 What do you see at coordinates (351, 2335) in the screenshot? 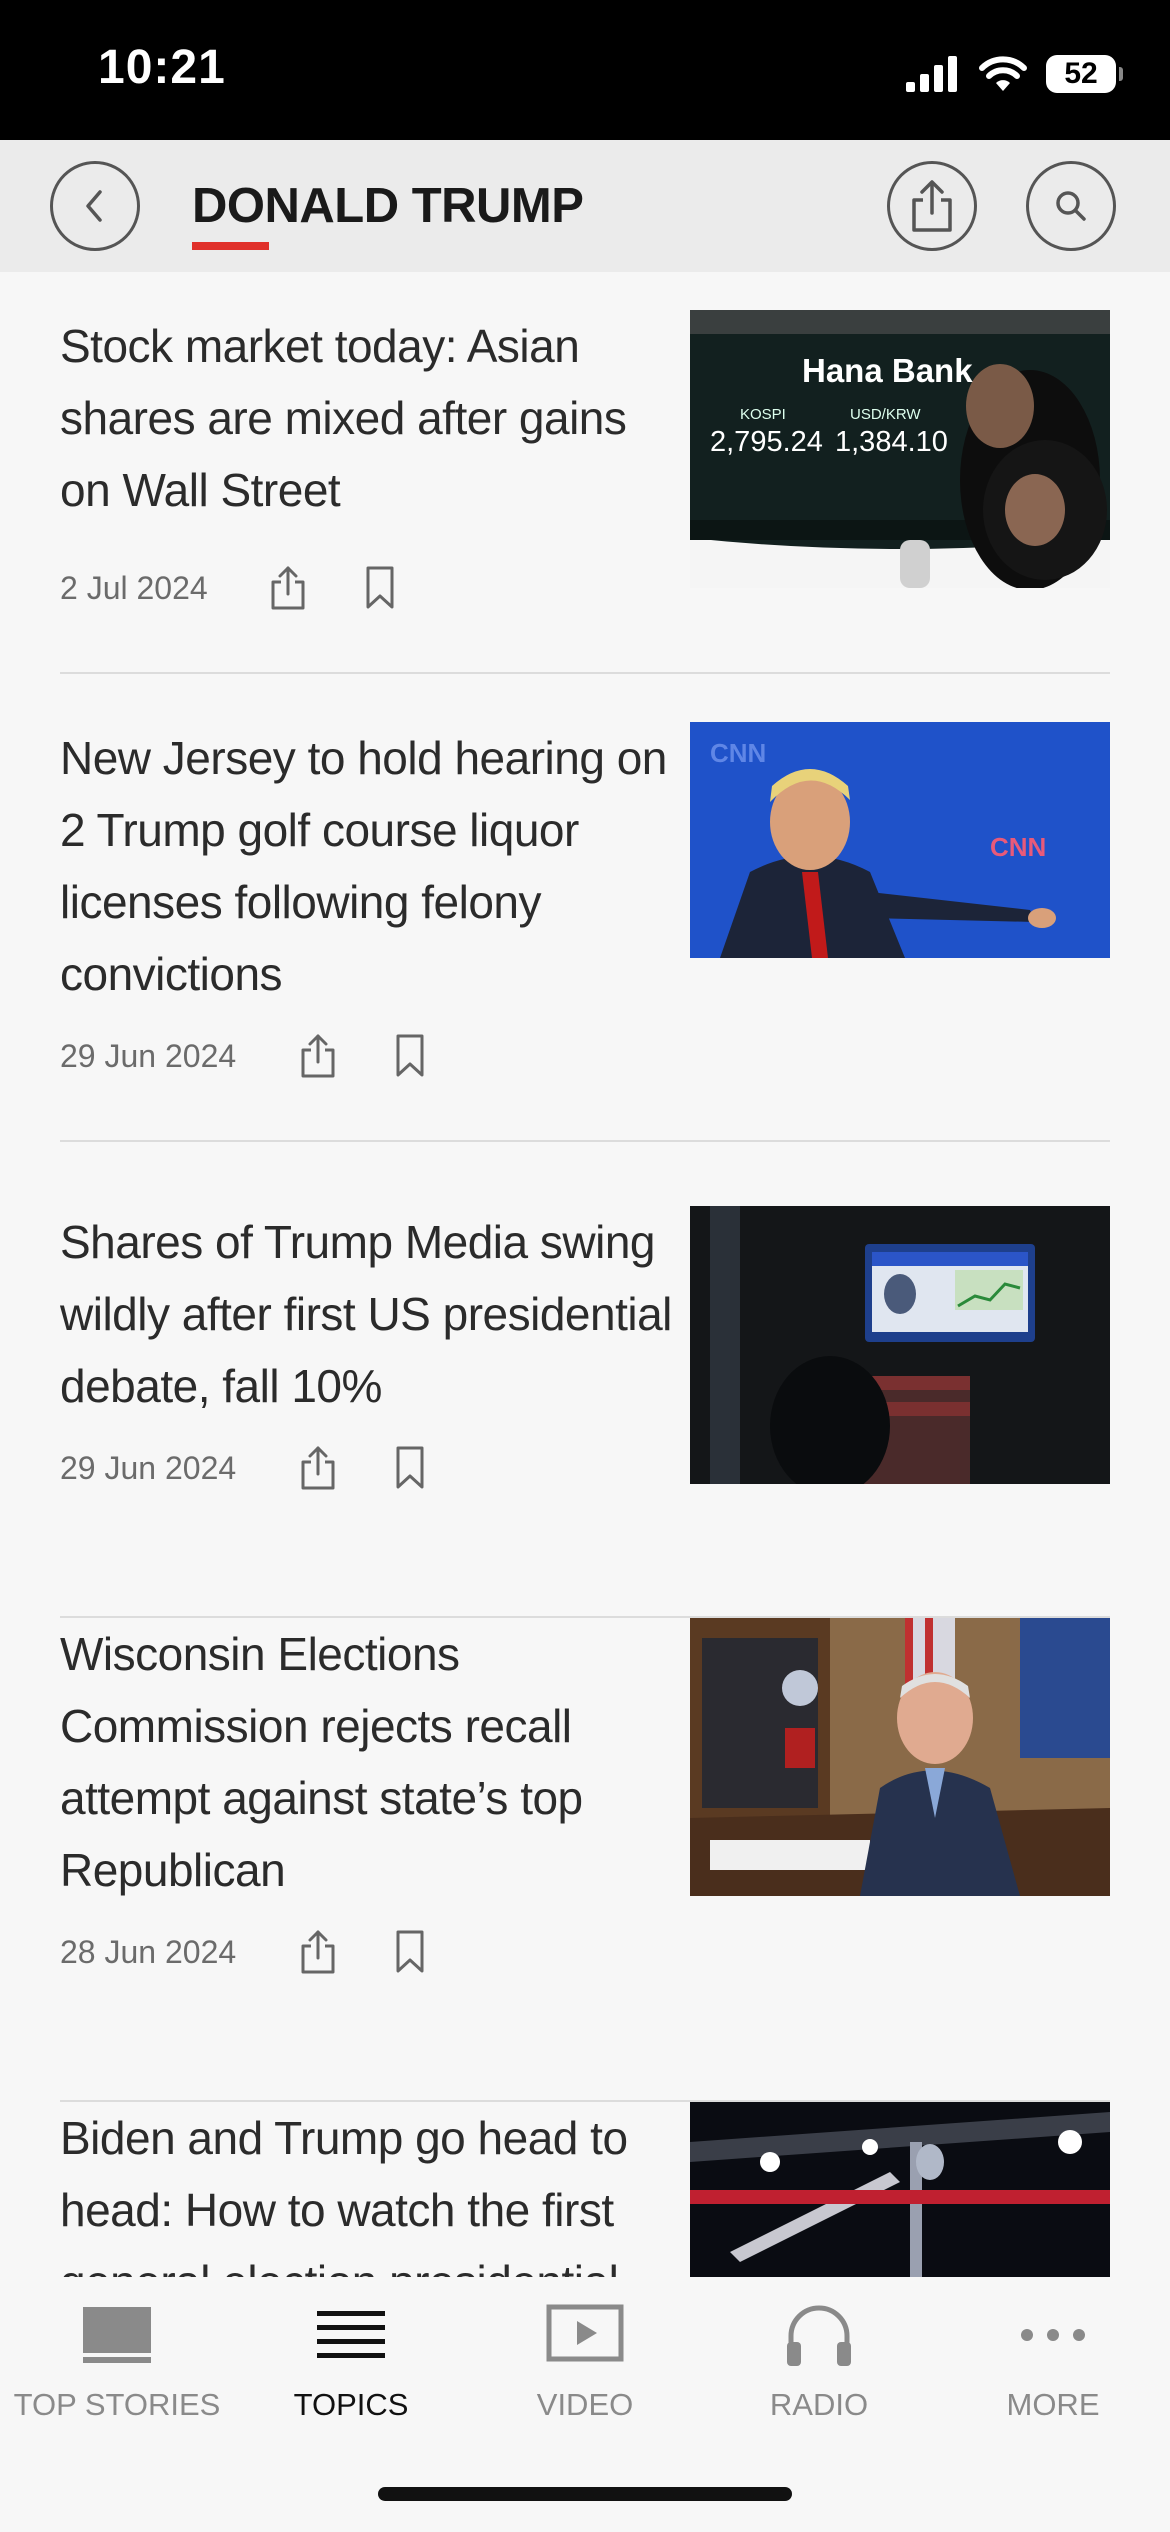
I see `topics-list-icon` at bounding box center [351, 2335].